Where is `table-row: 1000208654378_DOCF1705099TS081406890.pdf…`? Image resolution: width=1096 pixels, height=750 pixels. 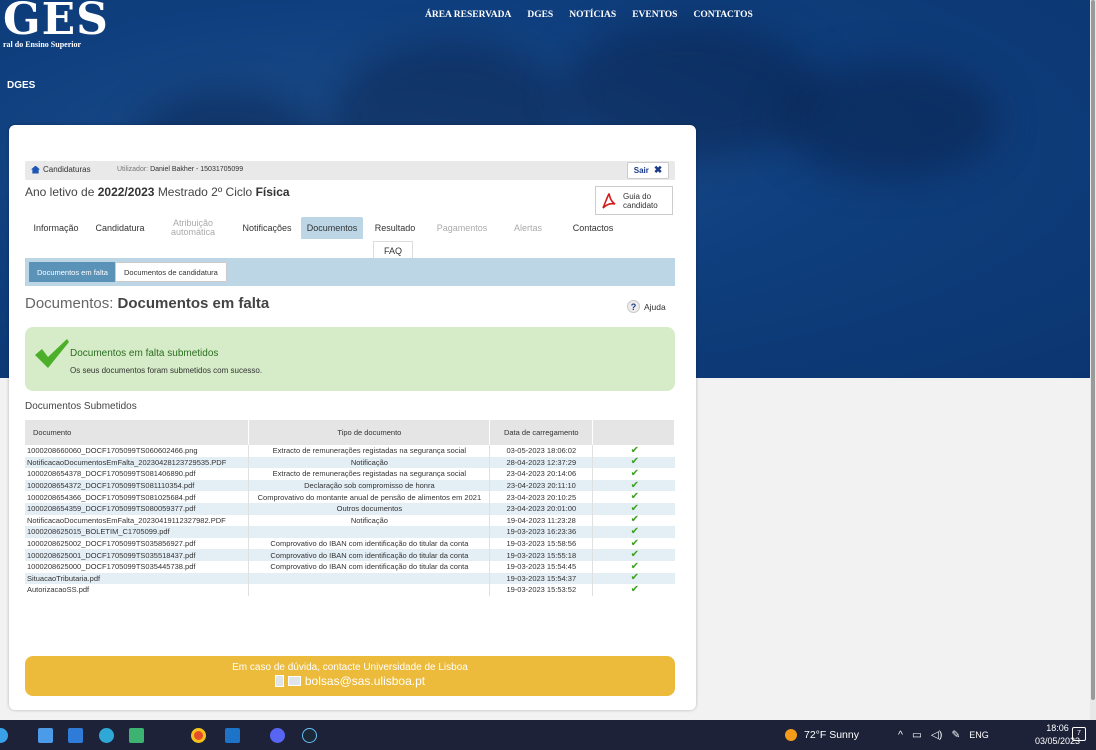 table-row: 1000208654378_DOCF1705099TS081406890.pdf… is located at coordinates (350, 474).